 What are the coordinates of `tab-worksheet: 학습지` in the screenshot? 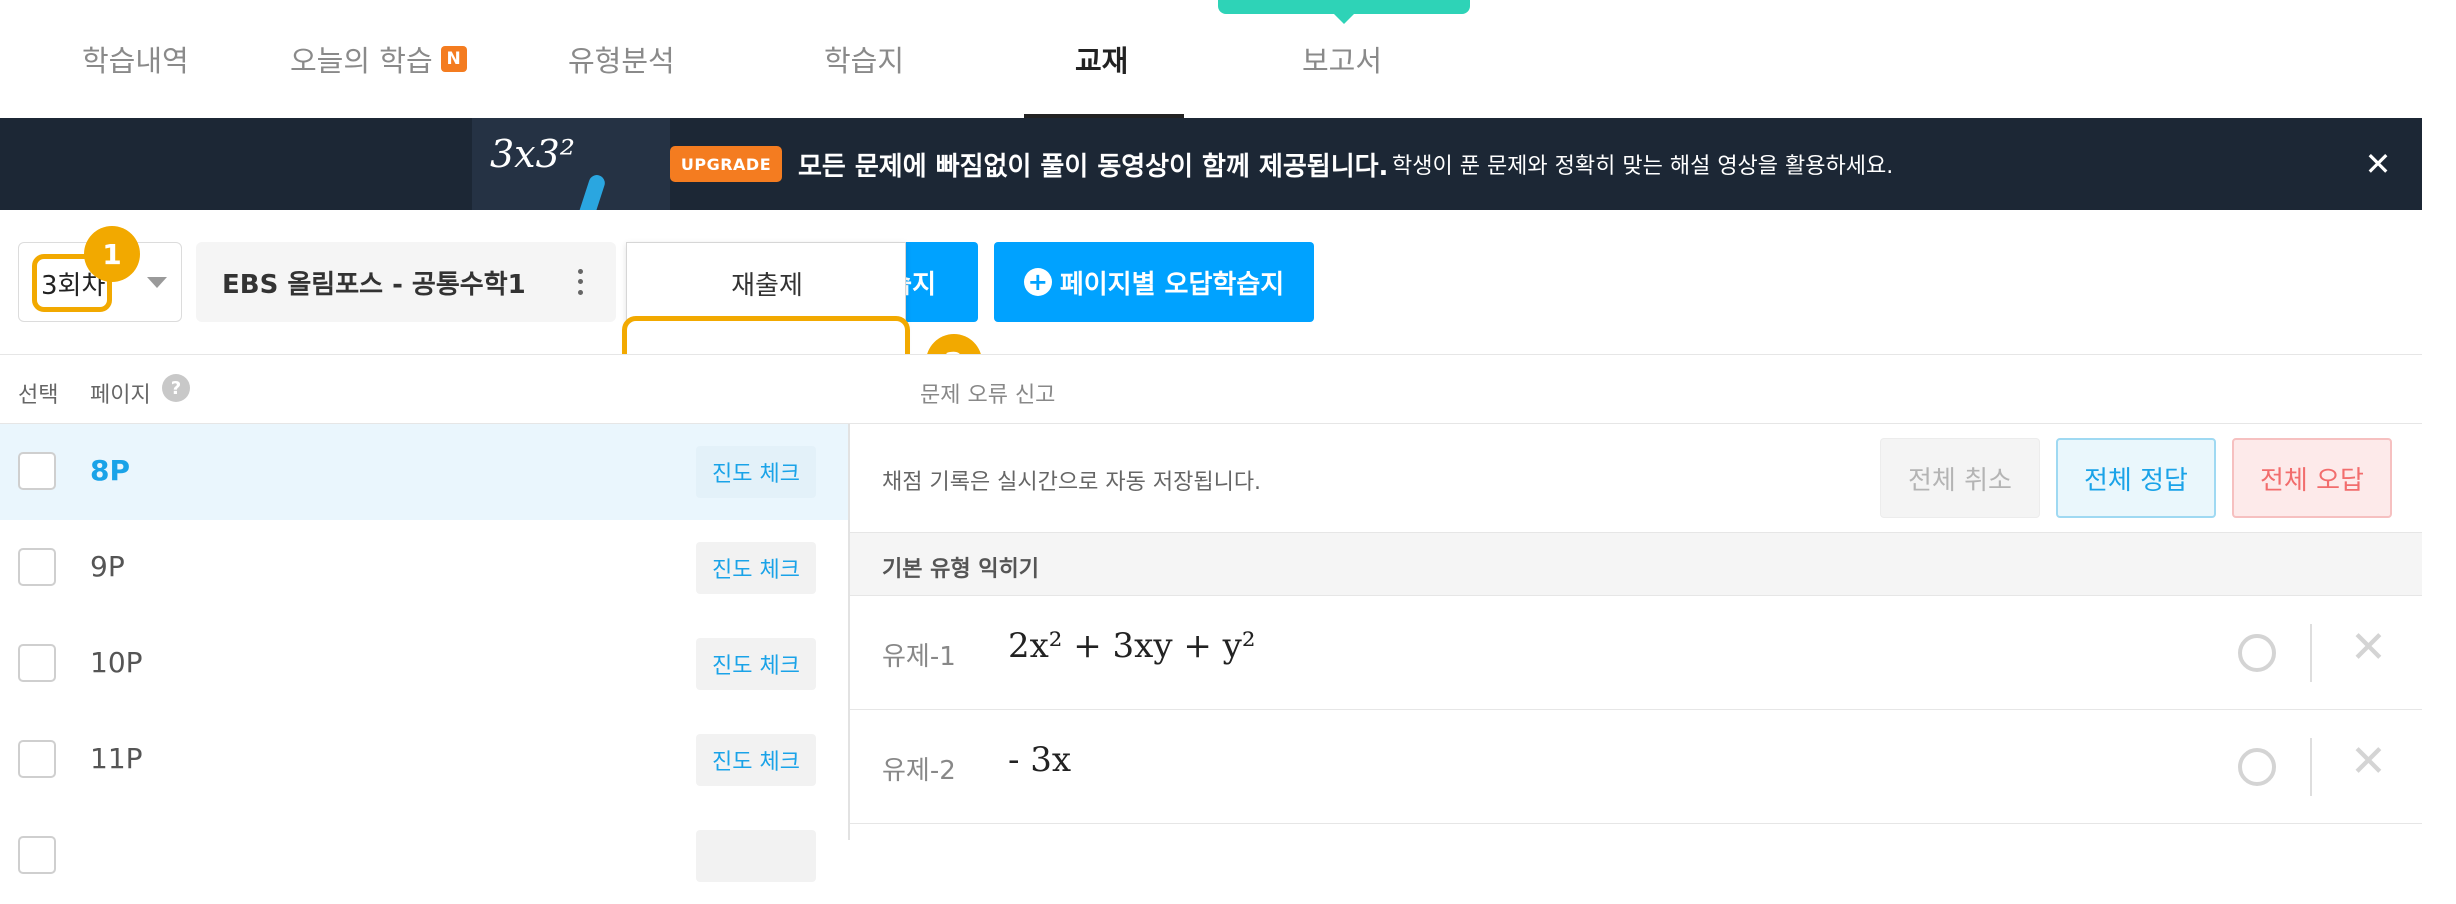 It's located at (864, 59).